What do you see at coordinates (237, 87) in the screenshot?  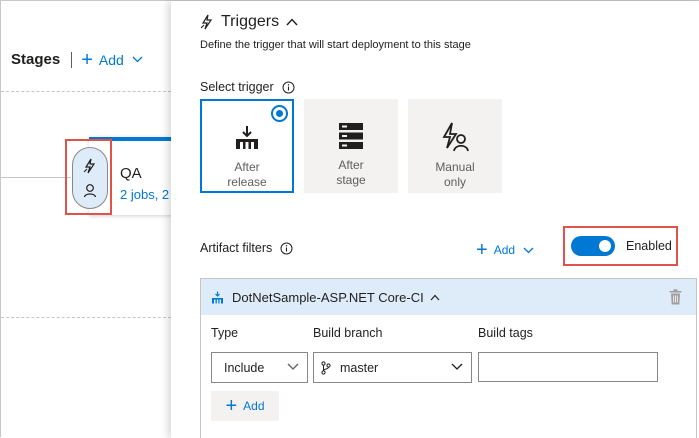 I see `select-trigger-text: Select trigger` at bounding box center [237, 87].